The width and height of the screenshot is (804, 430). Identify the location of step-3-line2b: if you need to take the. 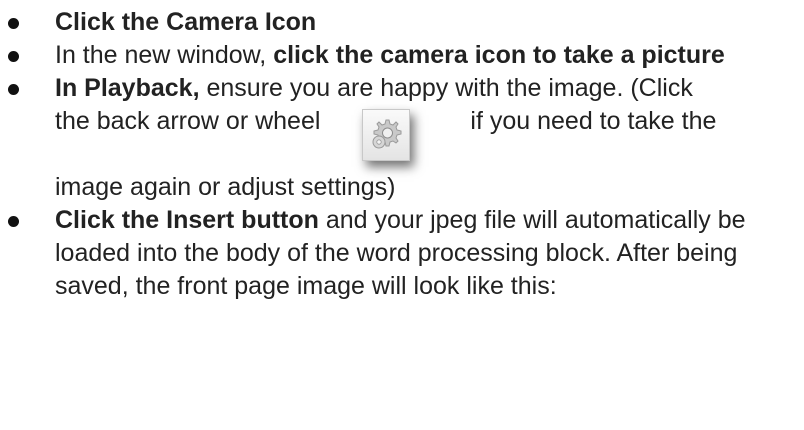
(593, 121).